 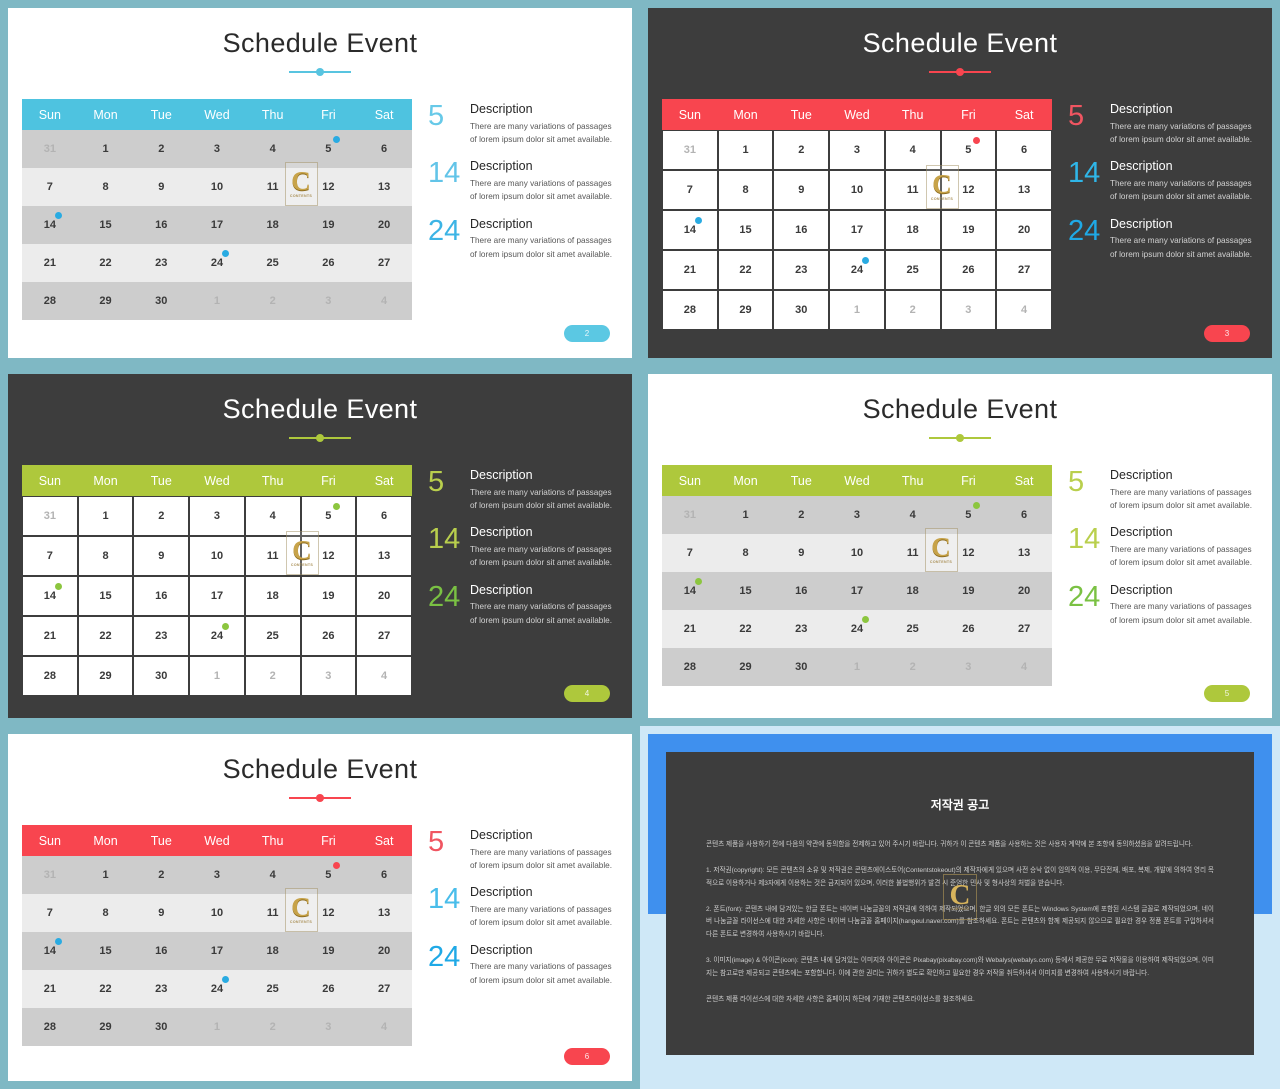 What do you see at coordinates (968, 629) in the screenshot?
I see `calendar-day-cell: 26` at bounding box center [968, 629].